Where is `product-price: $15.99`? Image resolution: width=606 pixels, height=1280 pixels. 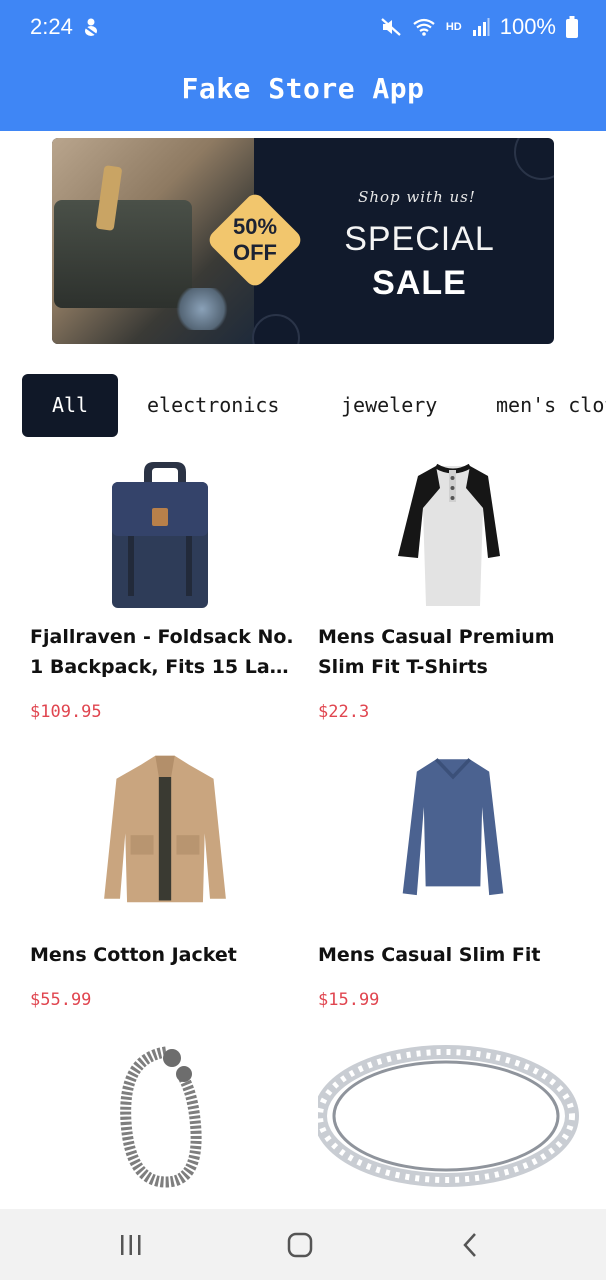
product-price: $15.99 is located at coordinates (349, 1000).